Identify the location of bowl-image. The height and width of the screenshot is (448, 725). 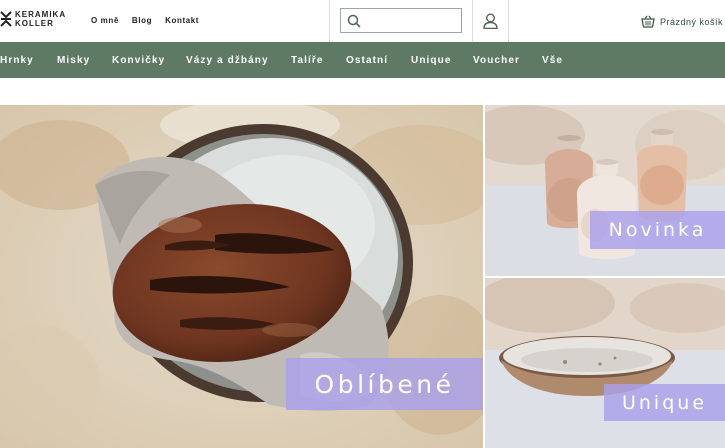
(605, 363).